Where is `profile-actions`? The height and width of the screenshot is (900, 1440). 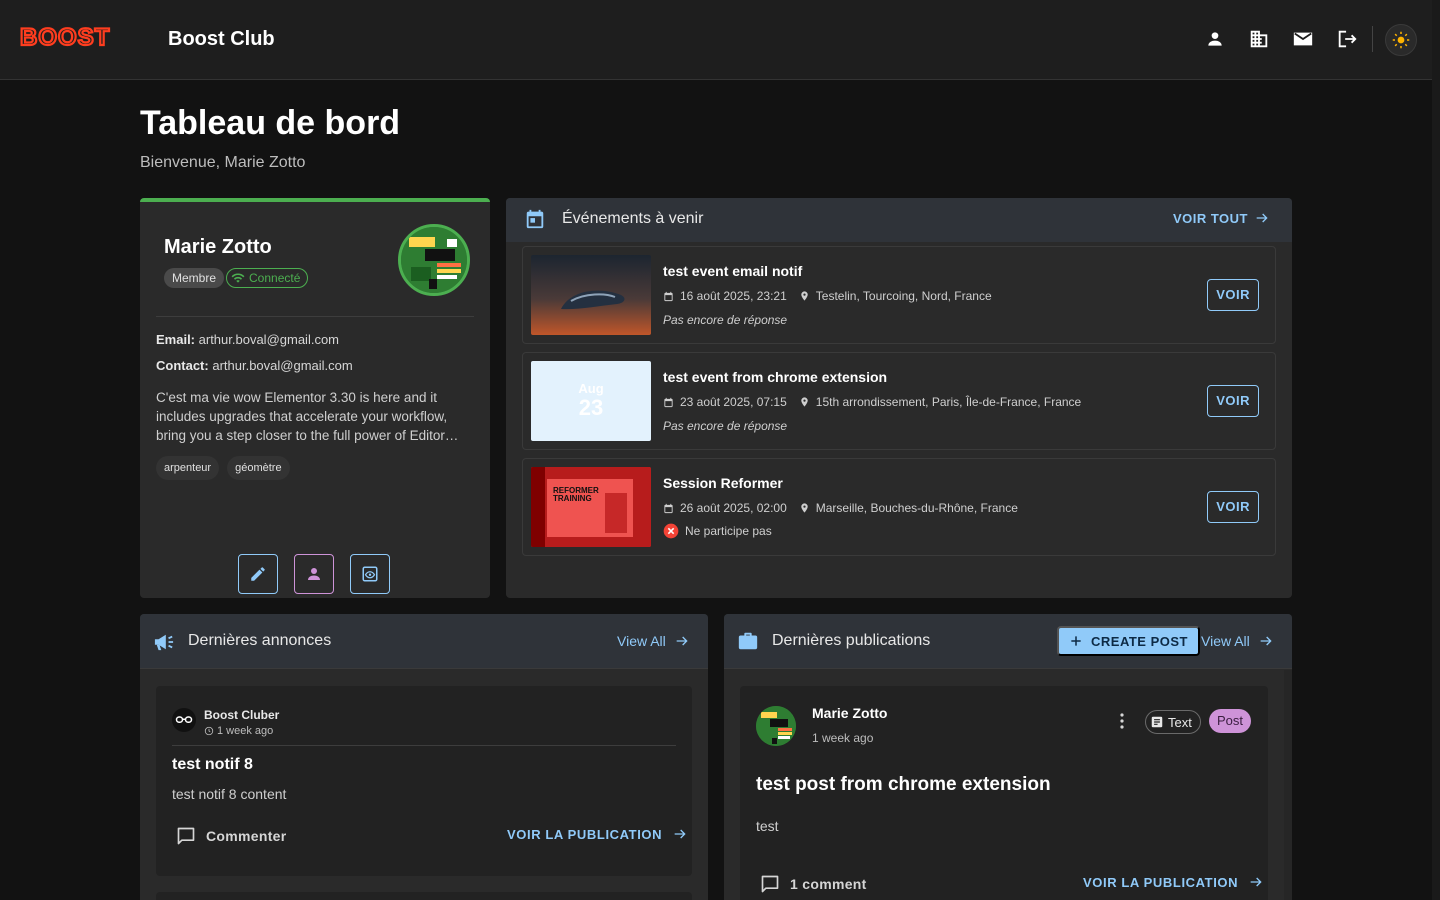 profile-actions is located at coordinates (314, 574).